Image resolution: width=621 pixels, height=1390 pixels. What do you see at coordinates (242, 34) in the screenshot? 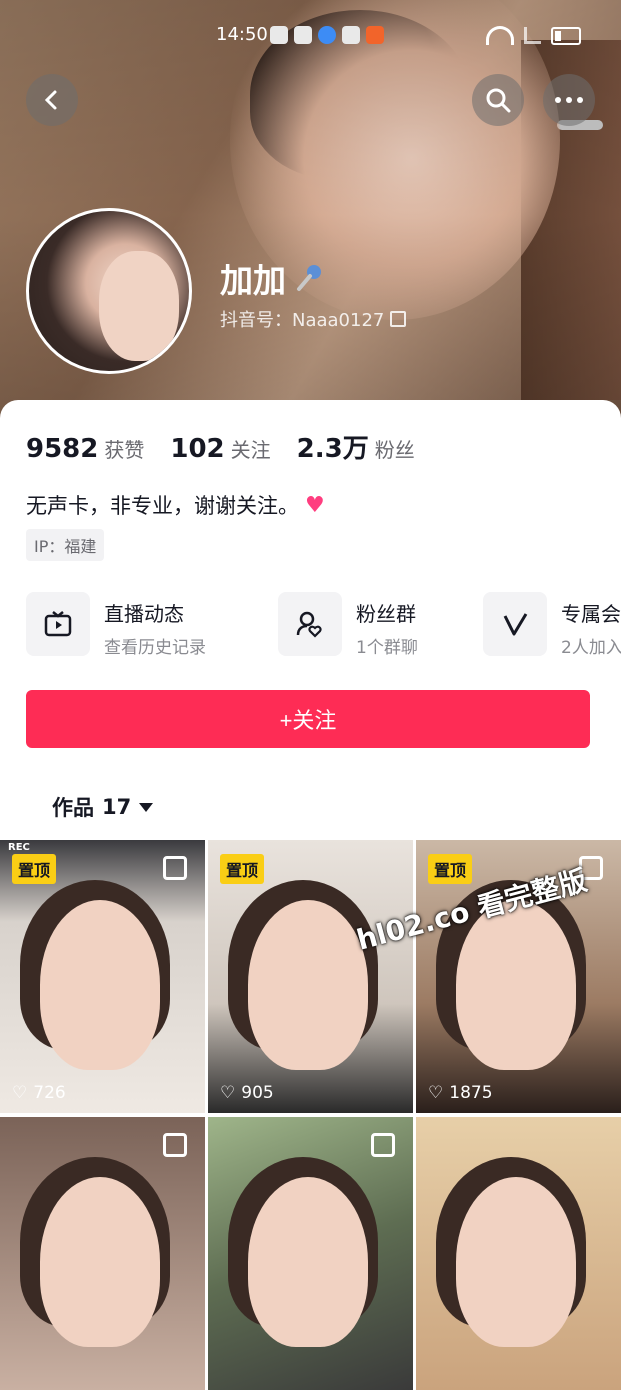
I see `status-time: 14:50` at bounding box center [242, 34].